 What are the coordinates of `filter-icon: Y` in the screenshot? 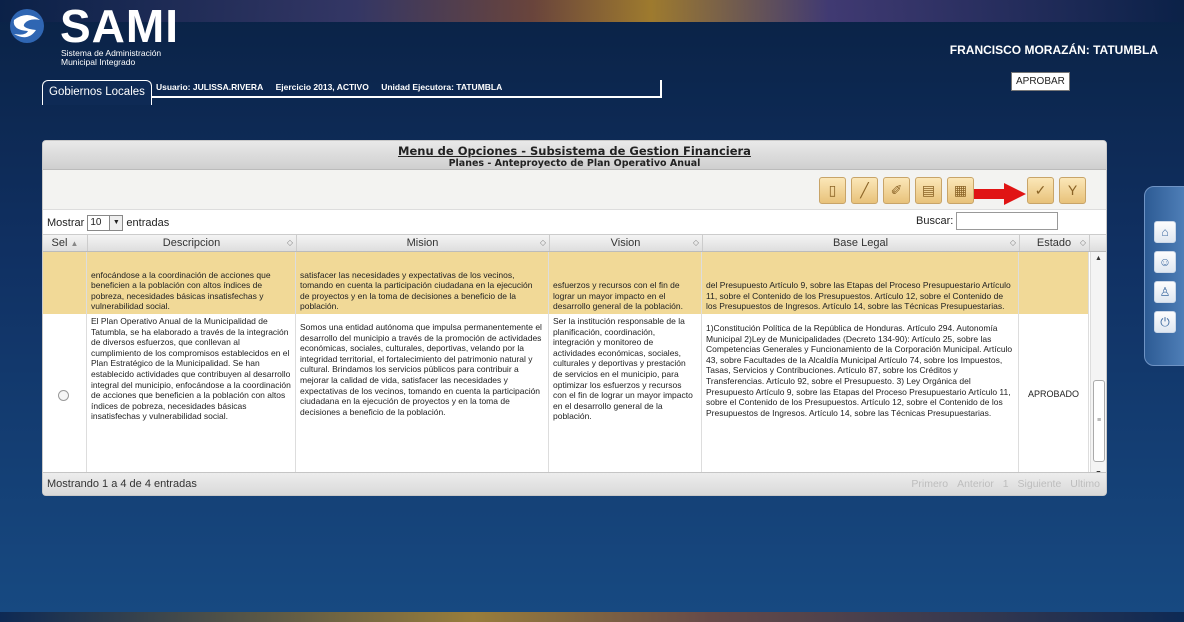 It's located at (1072, 190).